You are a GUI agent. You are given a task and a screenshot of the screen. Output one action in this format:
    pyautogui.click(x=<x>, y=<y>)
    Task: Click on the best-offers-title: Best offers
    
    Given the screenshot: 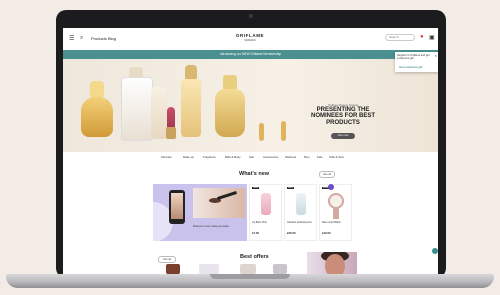 What is the action you would take?
    pyautogui.click(x=254, y=257)
    